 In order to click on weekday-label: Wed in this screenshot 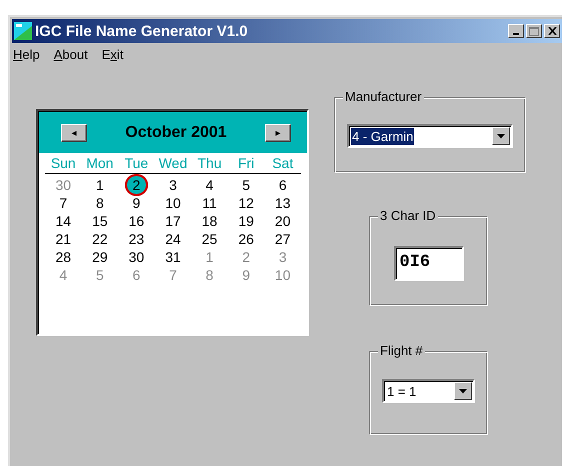, I will do `click(173, 163)`.